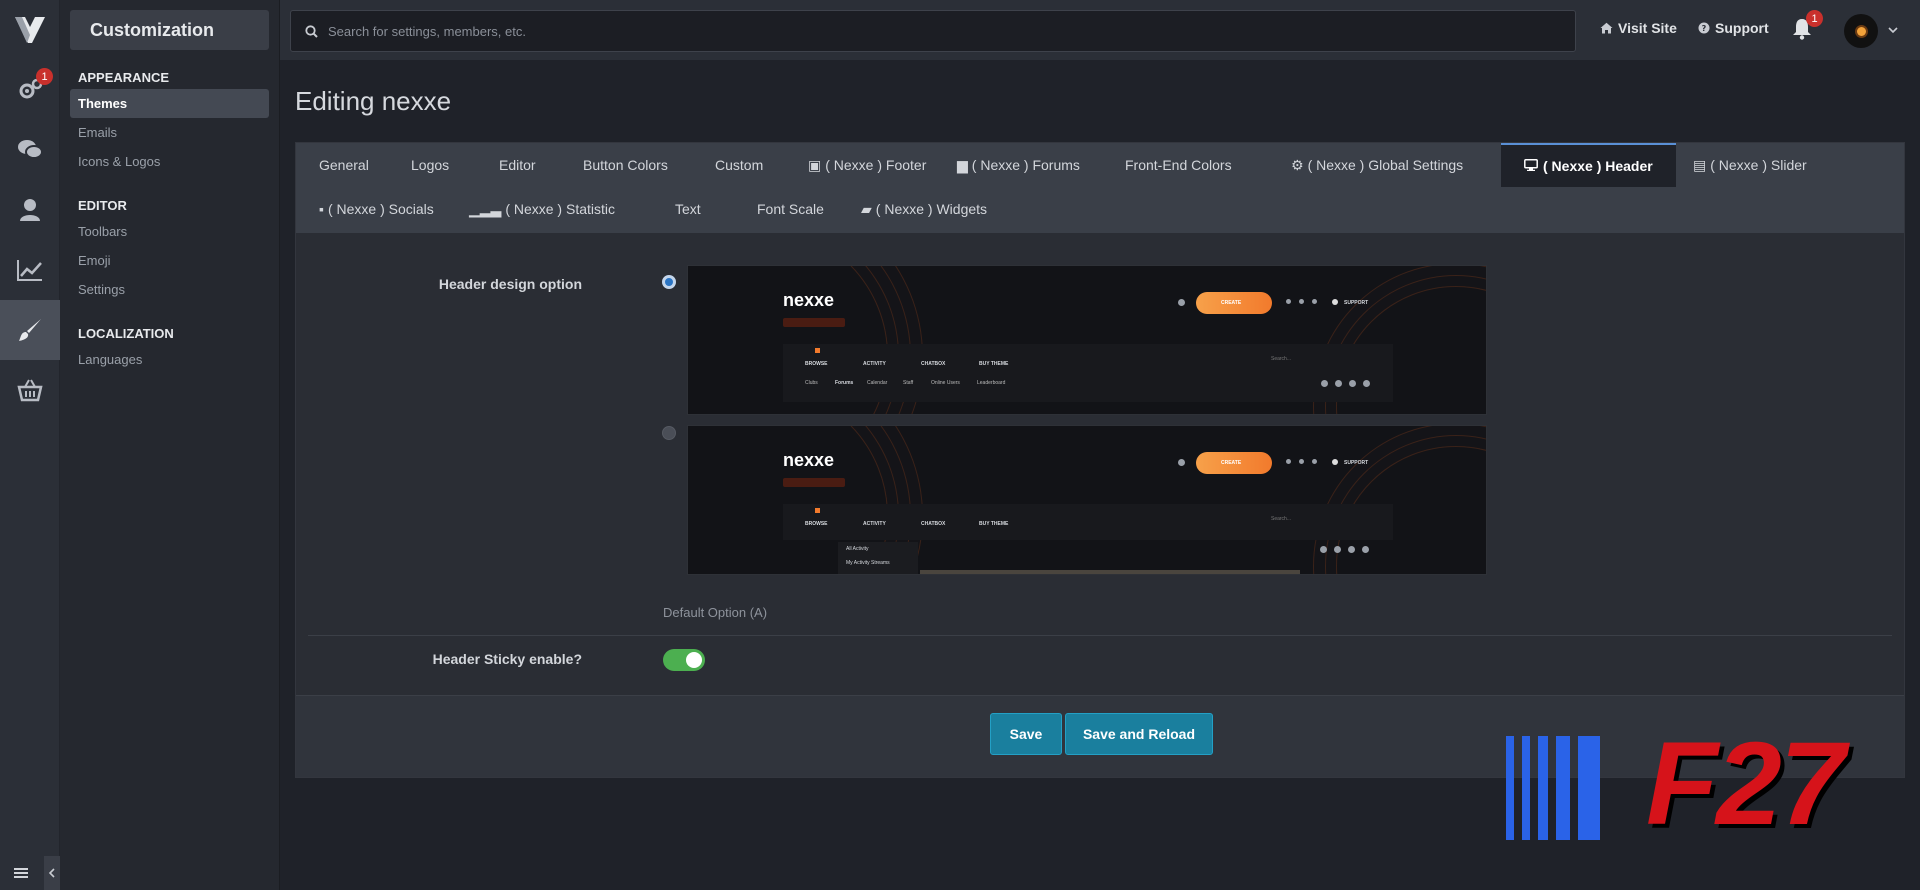 The image size is (1920, 890). I want to click on tab-custom: Custom, so click(739, 165).